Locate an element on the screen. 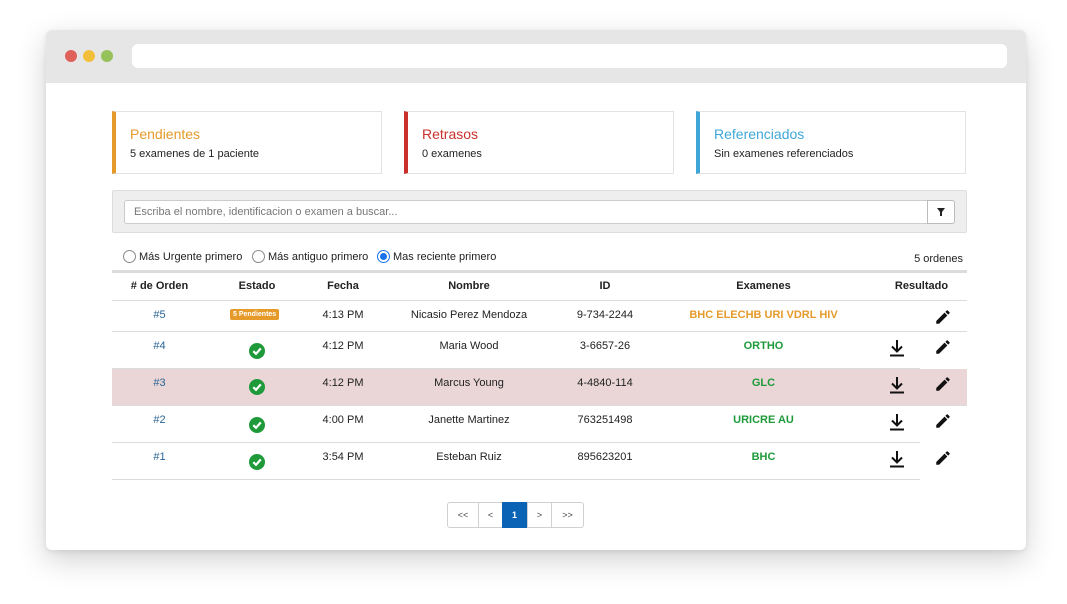 The width and height of the screenshot is (1067, 604). patient-id: 3-6657-26 is located at coordinates (605, 346).